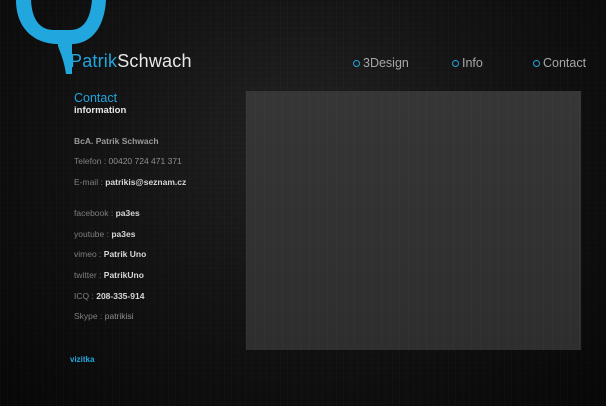  I want to click on youtube-label: youtube :, so click(91, 234).